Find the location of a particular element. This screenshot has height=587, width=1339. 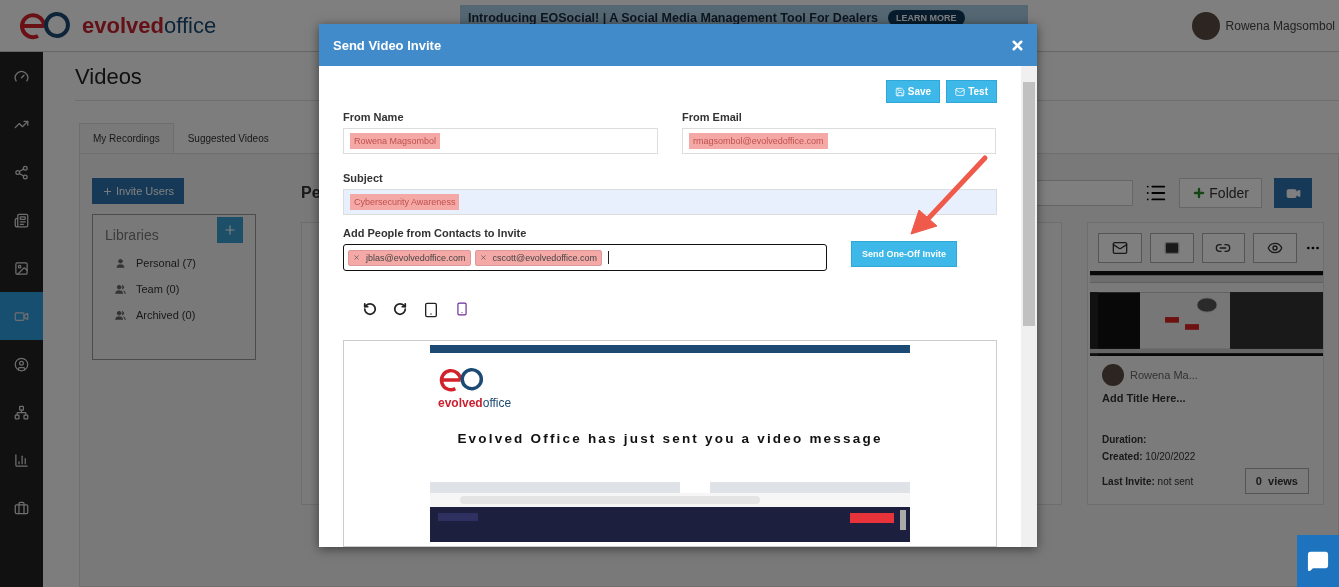

send-invite-button: Send One-Off Invite is located at coordinates (904, 254).